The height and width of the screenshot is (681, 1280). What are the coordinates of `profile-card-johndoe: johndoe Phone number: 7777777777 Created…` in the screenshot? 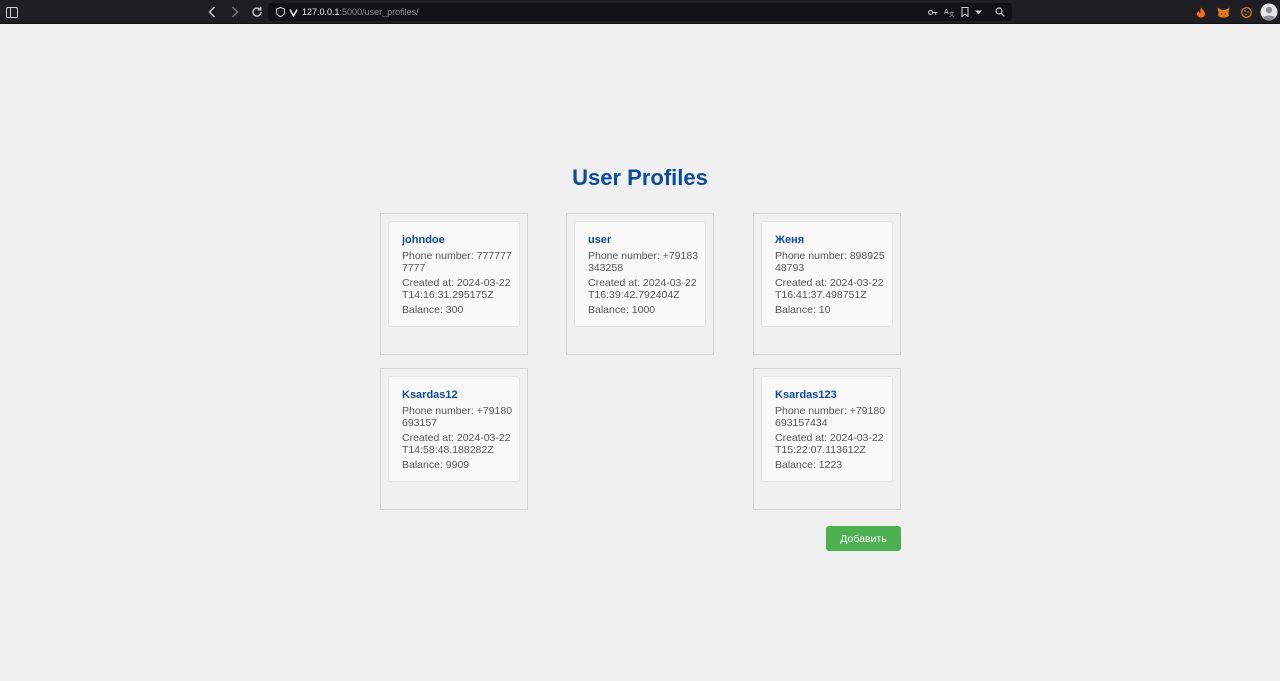 It's located at (454, 284).